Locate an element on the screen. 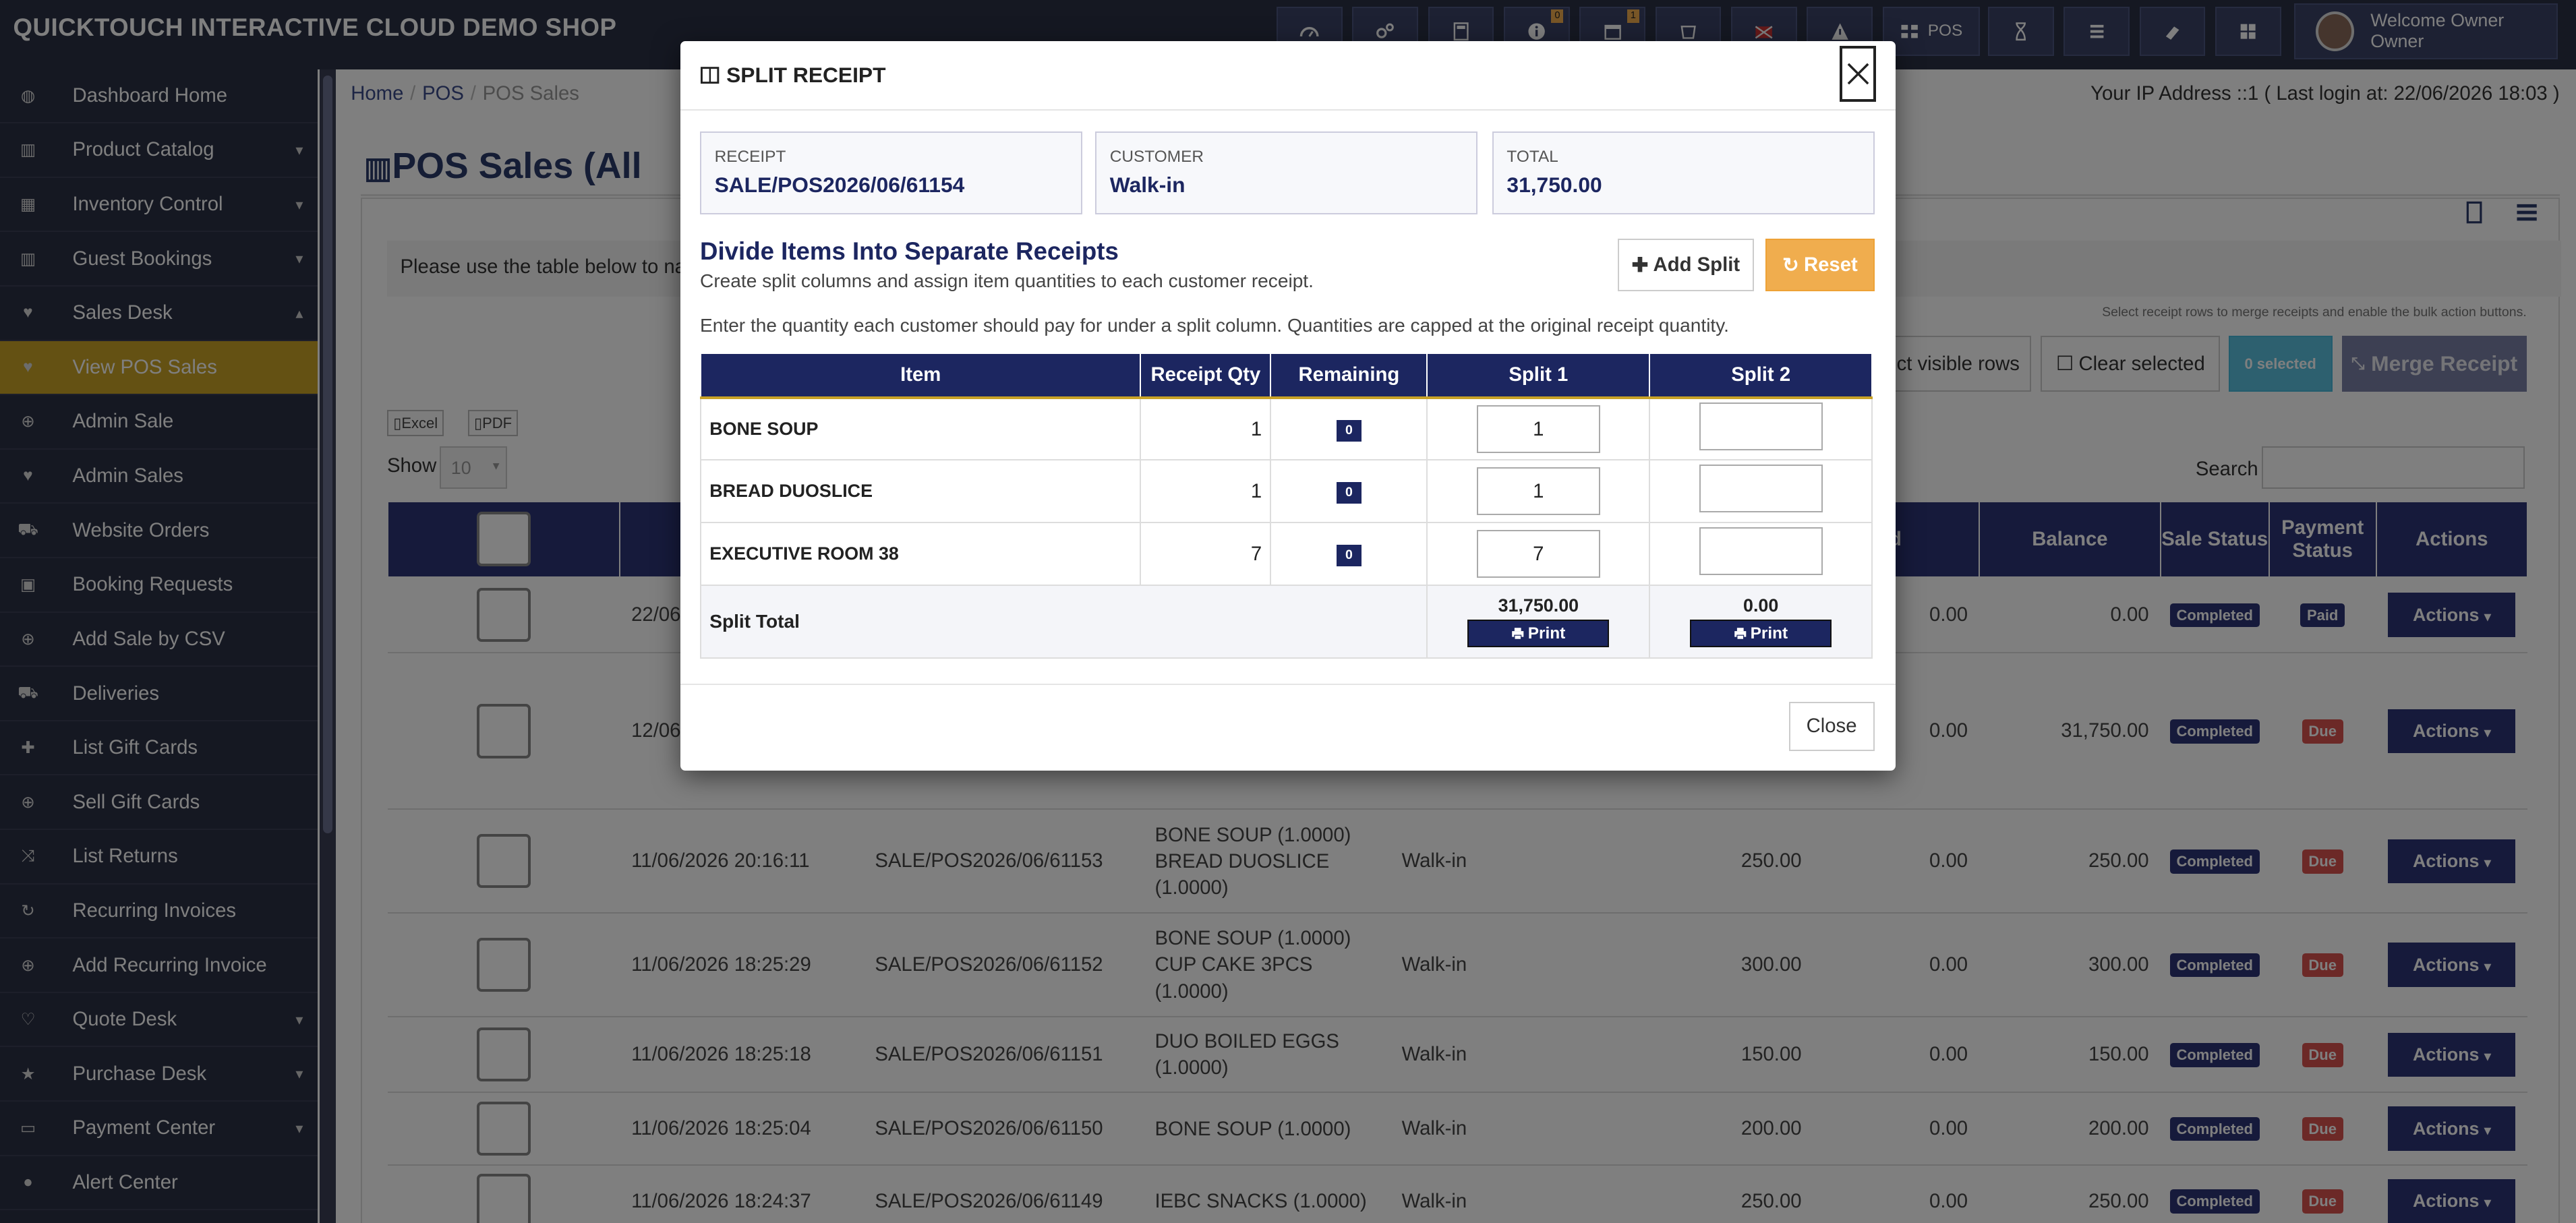 Image resolution: width=2576 pixels, height=1223 pixels. split-total-row: Split Total 31,750.00 Print 0.00 Print is located at coordinates (1286, 622).